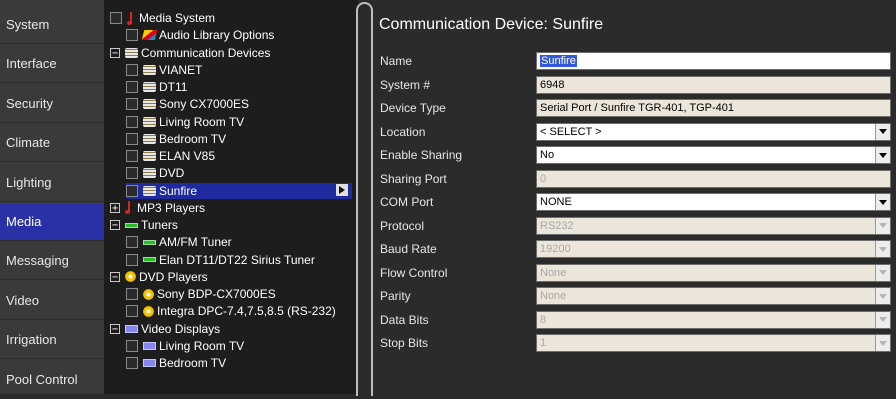 This screenshot has height=399, width=896. What do you see at coordinates (52, 143) in the screenshot?
I see `nav-item-climate: Climate` at bounding box center [52, 143].